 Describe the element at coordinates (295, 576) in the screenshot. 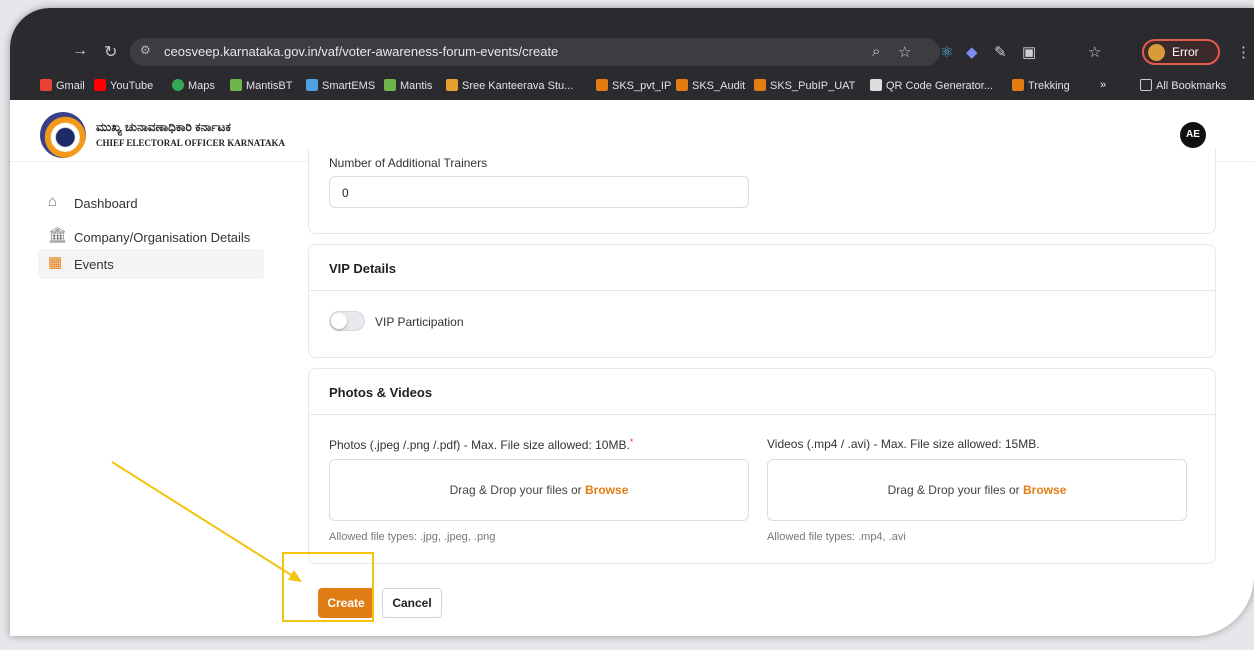

I see `annotation-arrow-head` at that location.